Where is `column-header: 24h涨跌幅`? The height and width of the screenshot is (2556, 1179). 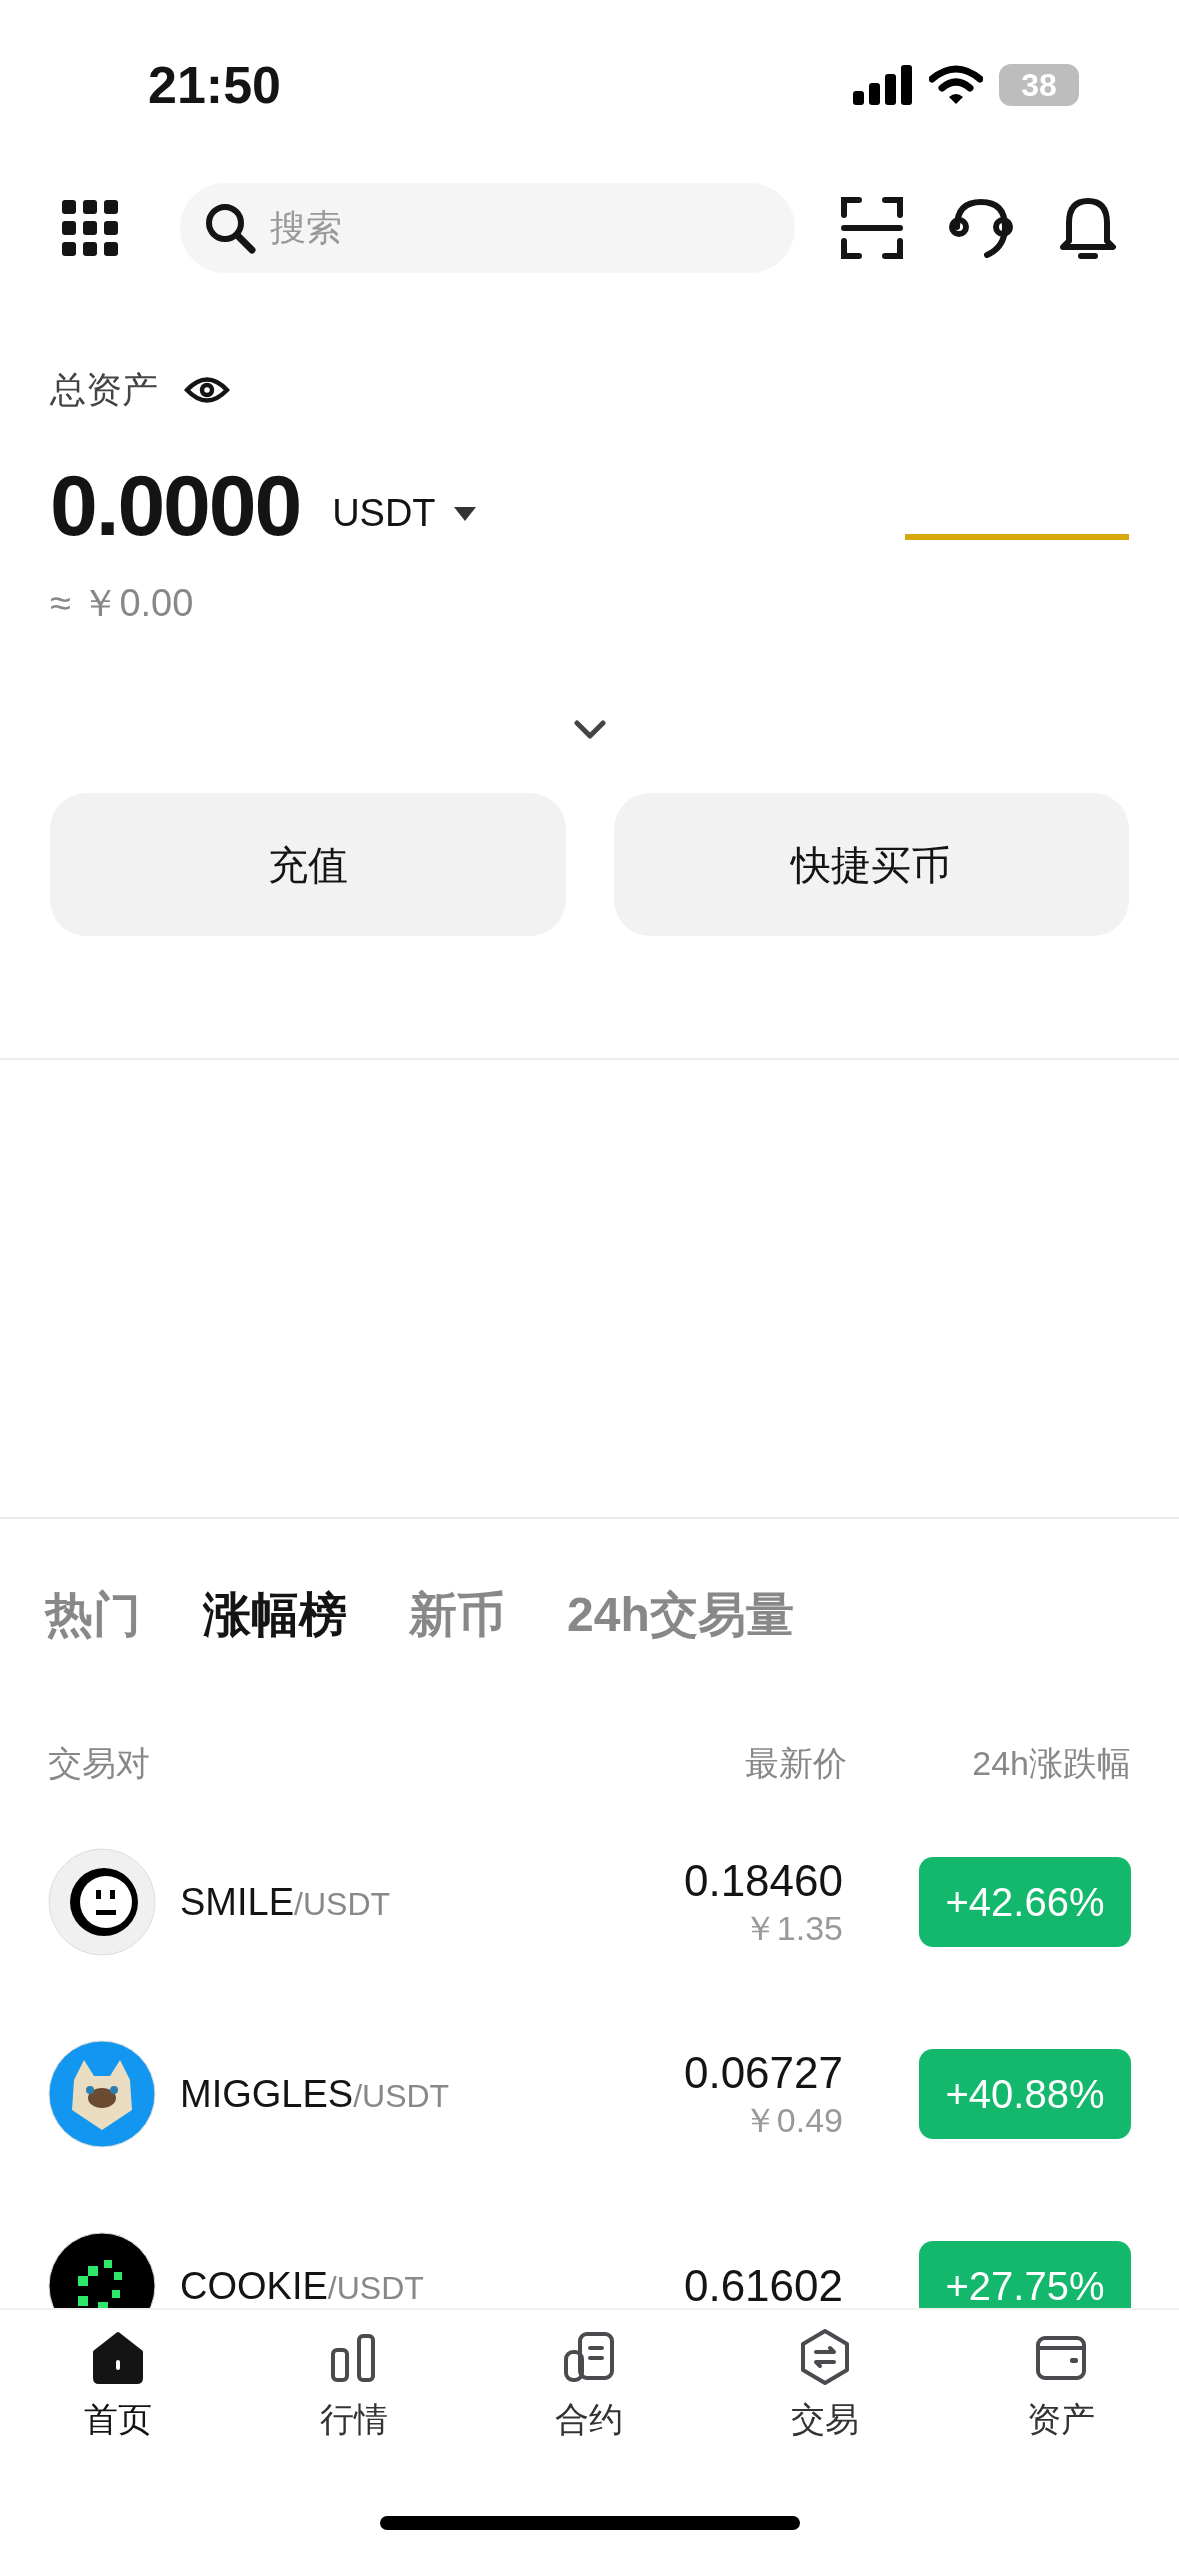
column-header: 24h涨跌幅 is located at coordinates (1051, 1763).